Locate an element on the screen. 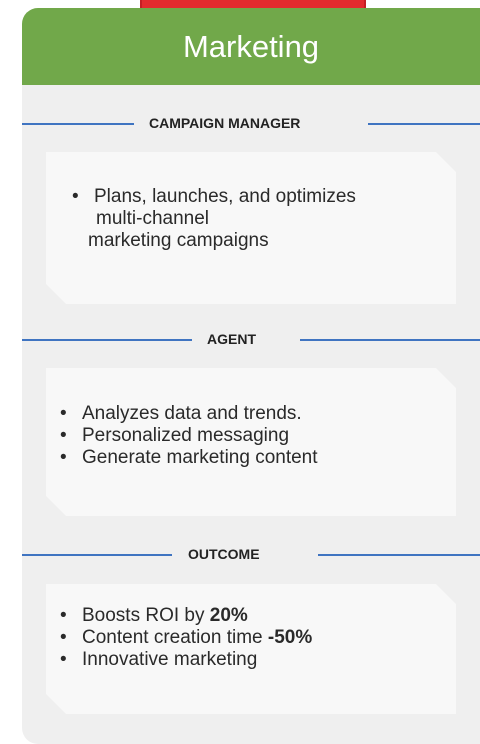 This screenshot has height=744, width=480. list-item: Content creation time -50% is located at coordinates (183, 638).